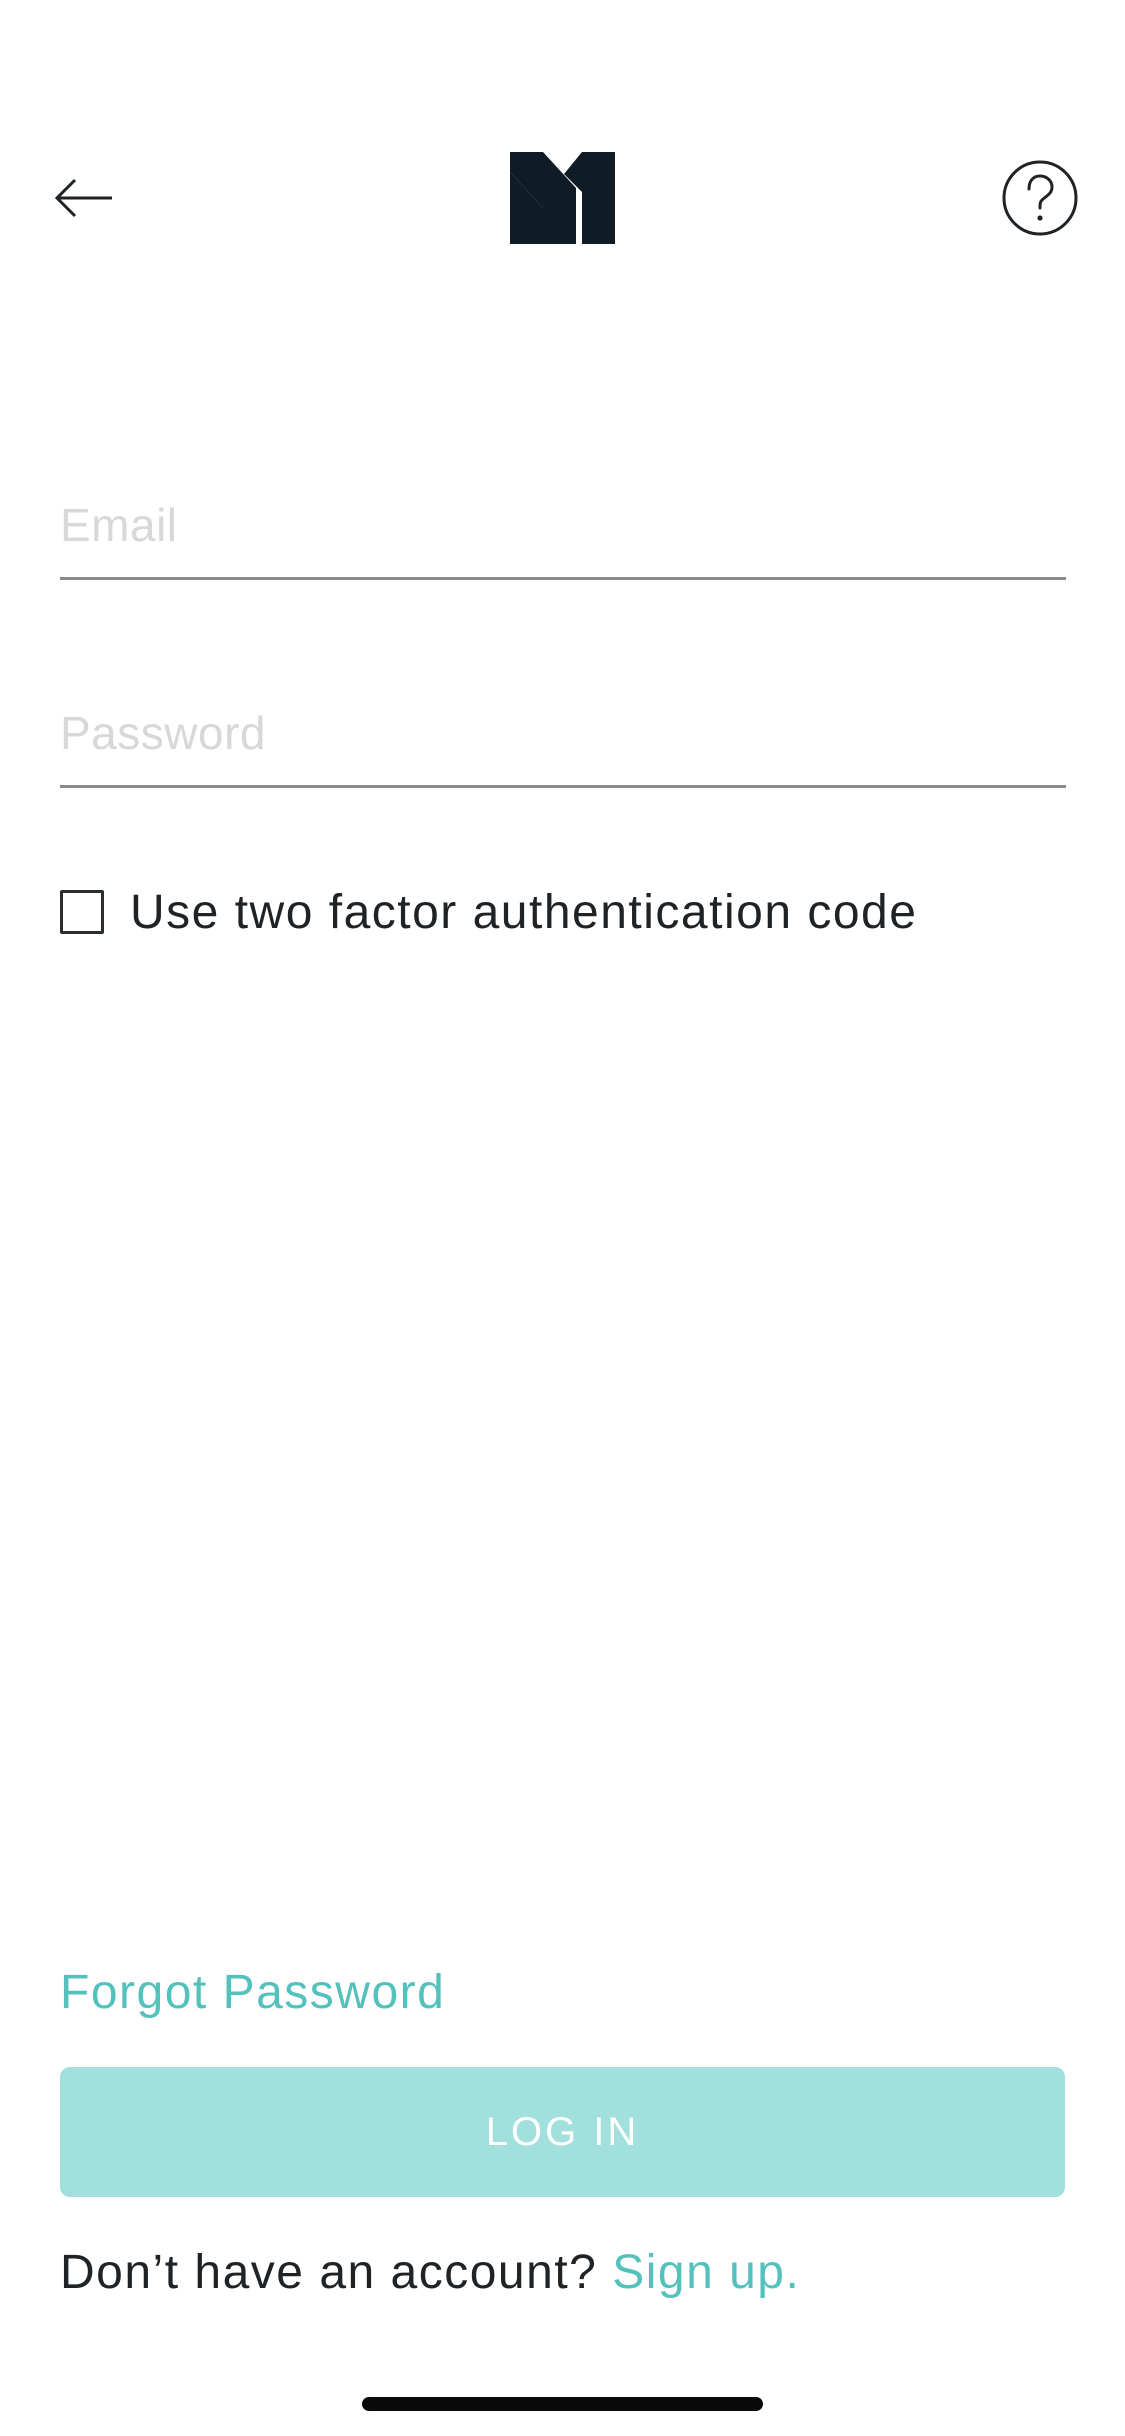 The width and height of the screenshot is (1125, 2436). I want to click on signup-link: Sign up., so click(706, 2272).